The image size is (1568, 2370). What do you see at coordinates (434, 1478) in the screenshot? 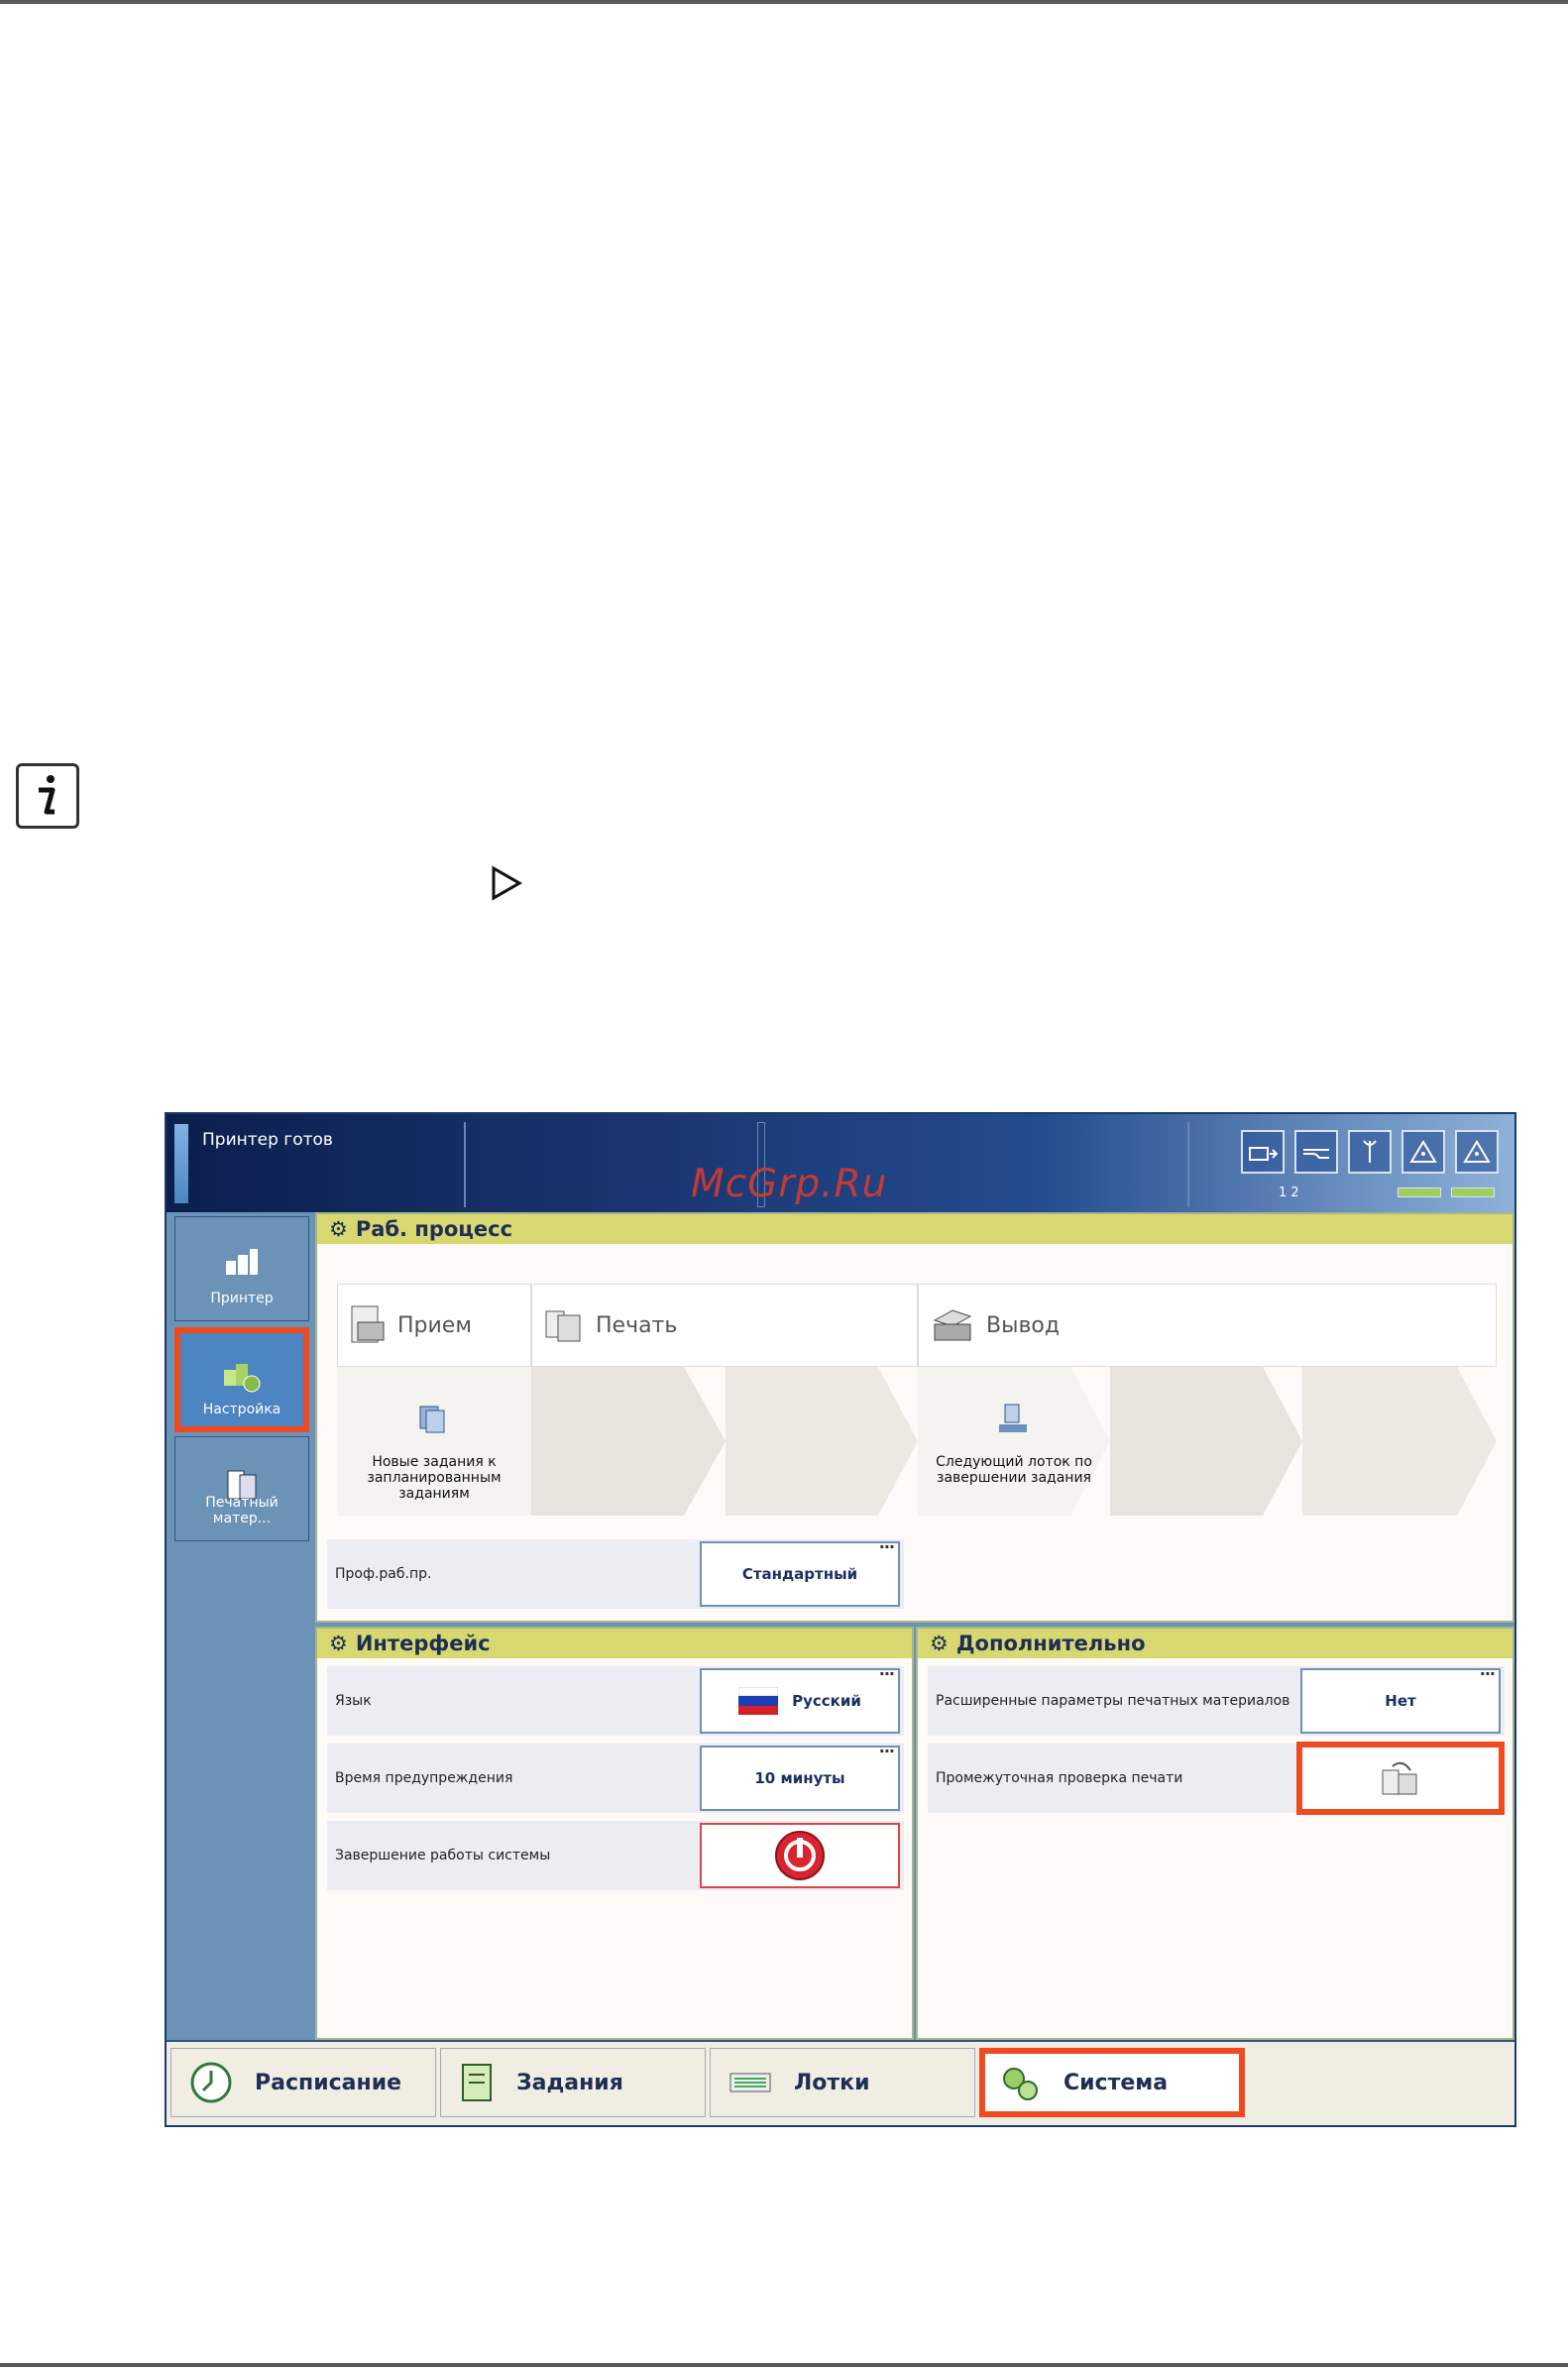
I see `receive-tile-text: Новые задания к запланированным заданиям` at bounding box center [434, 1478].